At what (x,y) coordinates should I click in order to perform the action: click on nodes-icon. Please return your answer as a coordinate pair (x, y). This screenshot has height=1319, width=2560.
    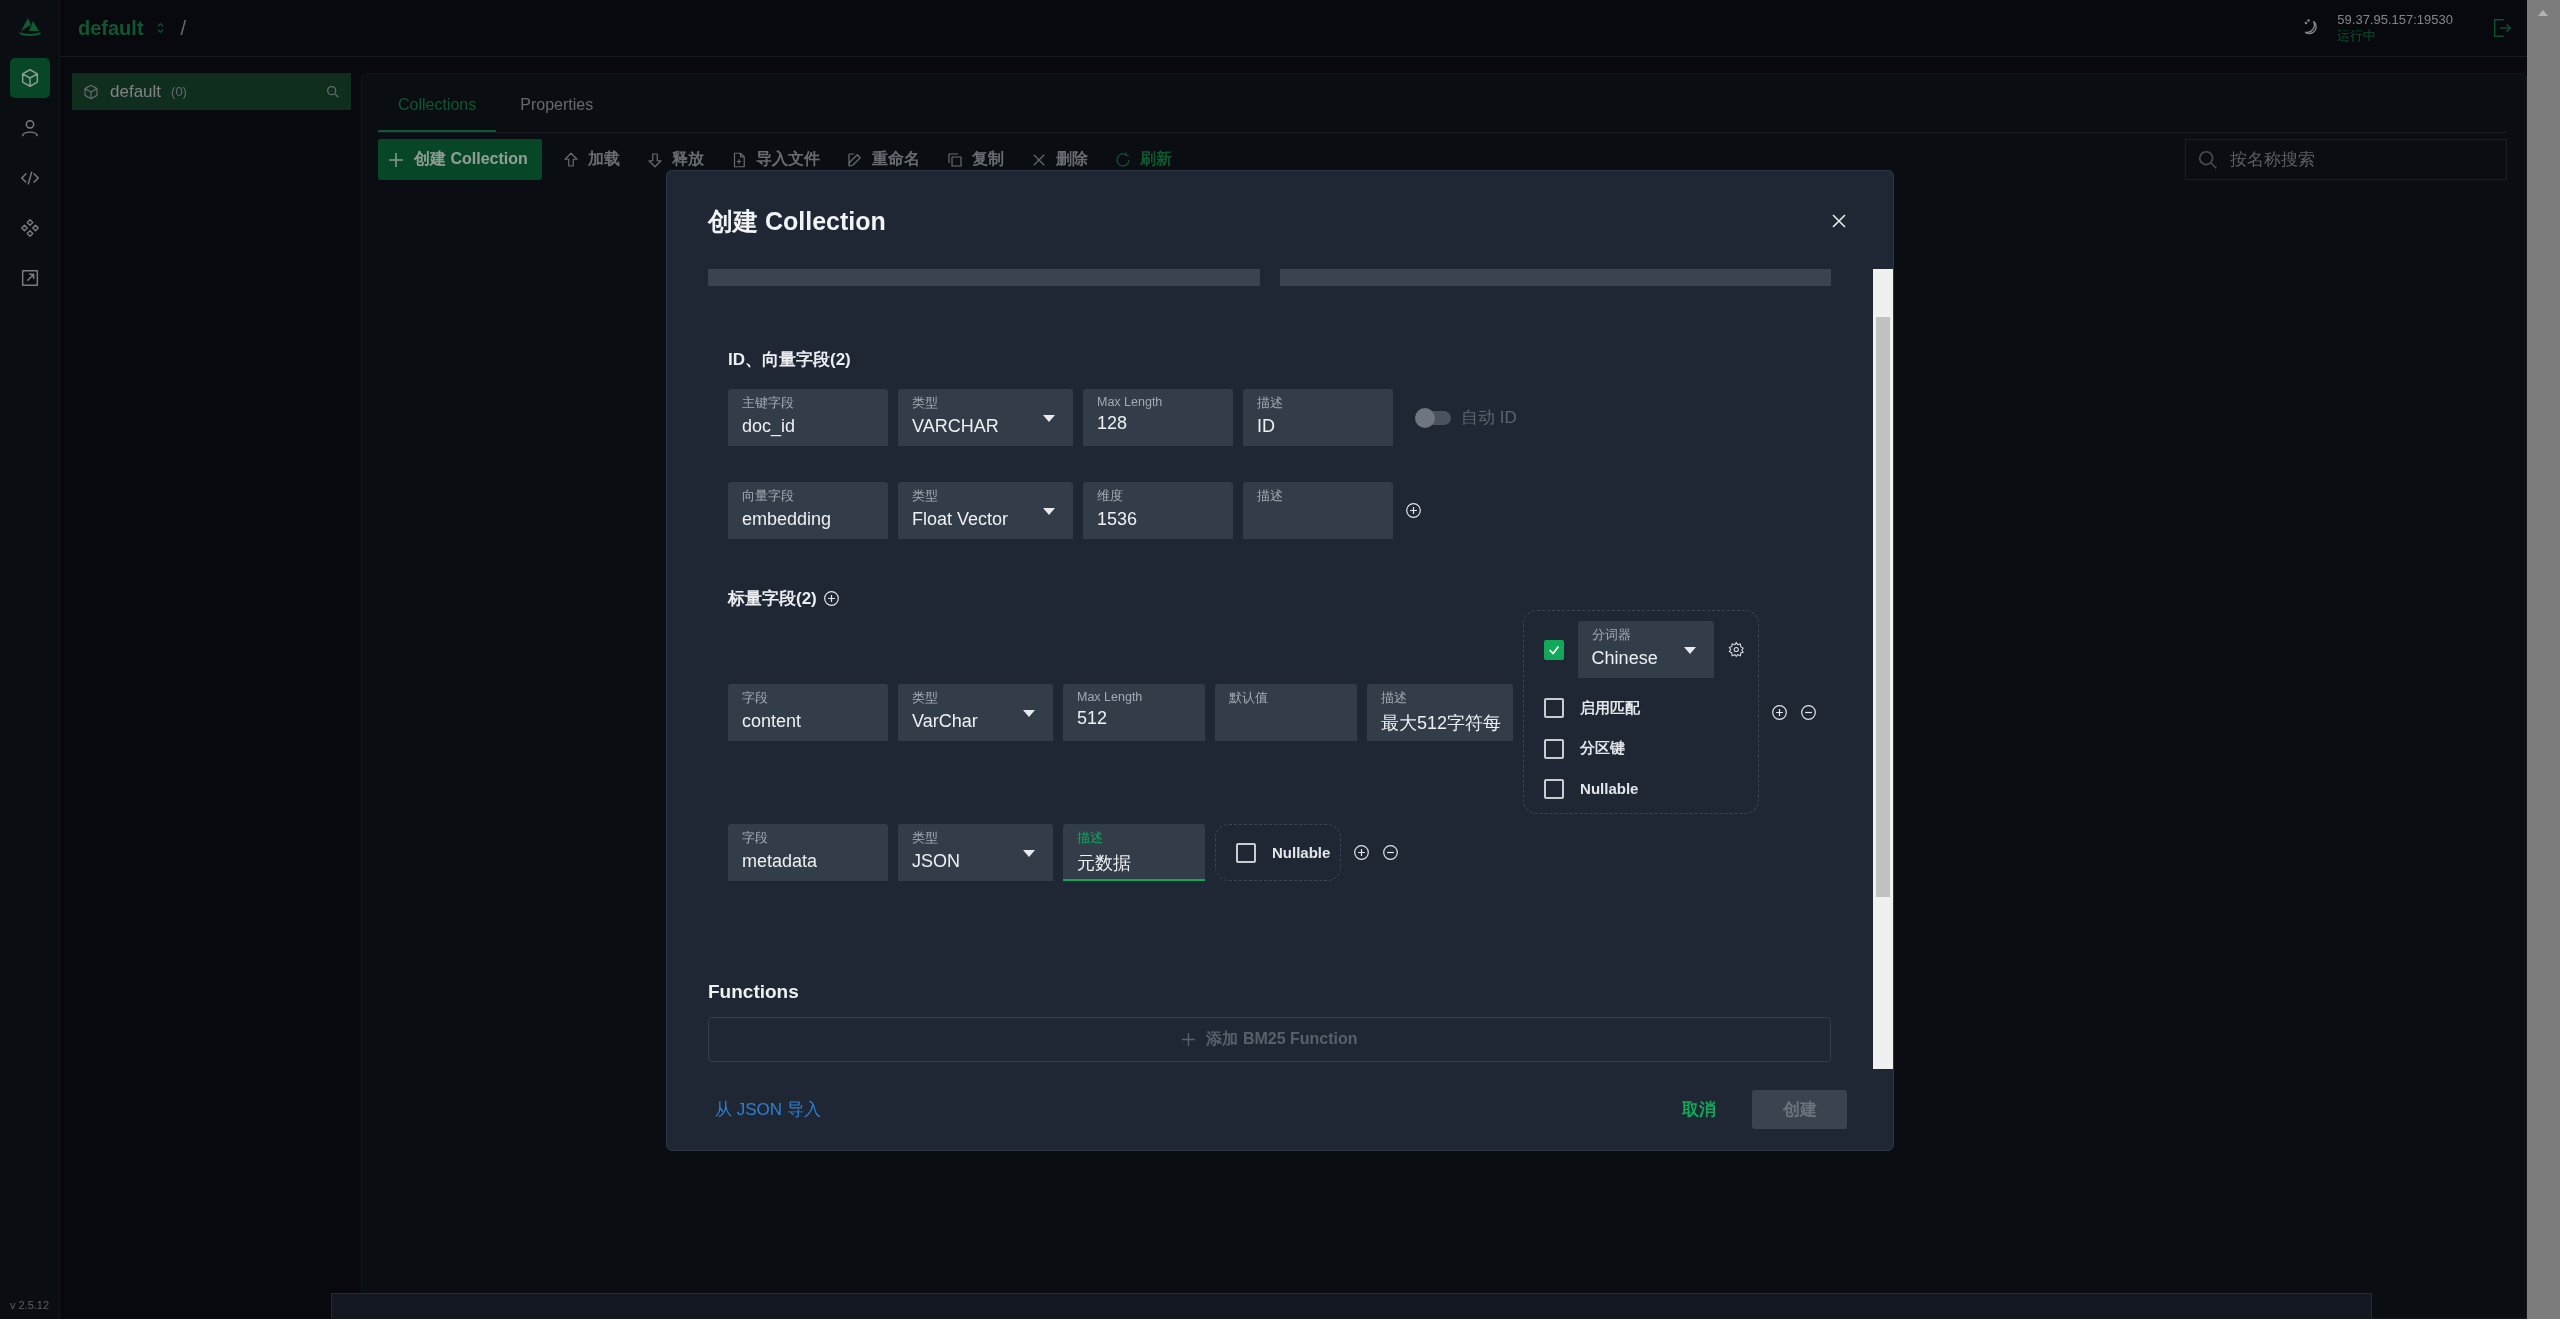
    Looking at the image, I should click on (29, 228).